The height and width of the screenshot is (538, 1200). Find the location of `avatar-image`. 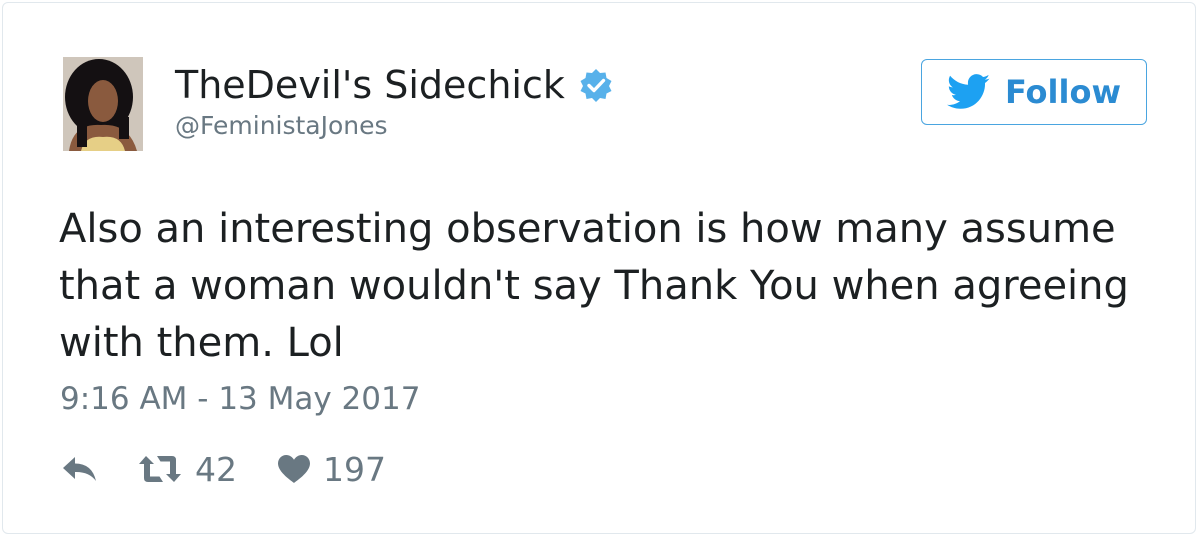

avatar-image is located at coordinates (103, 104).